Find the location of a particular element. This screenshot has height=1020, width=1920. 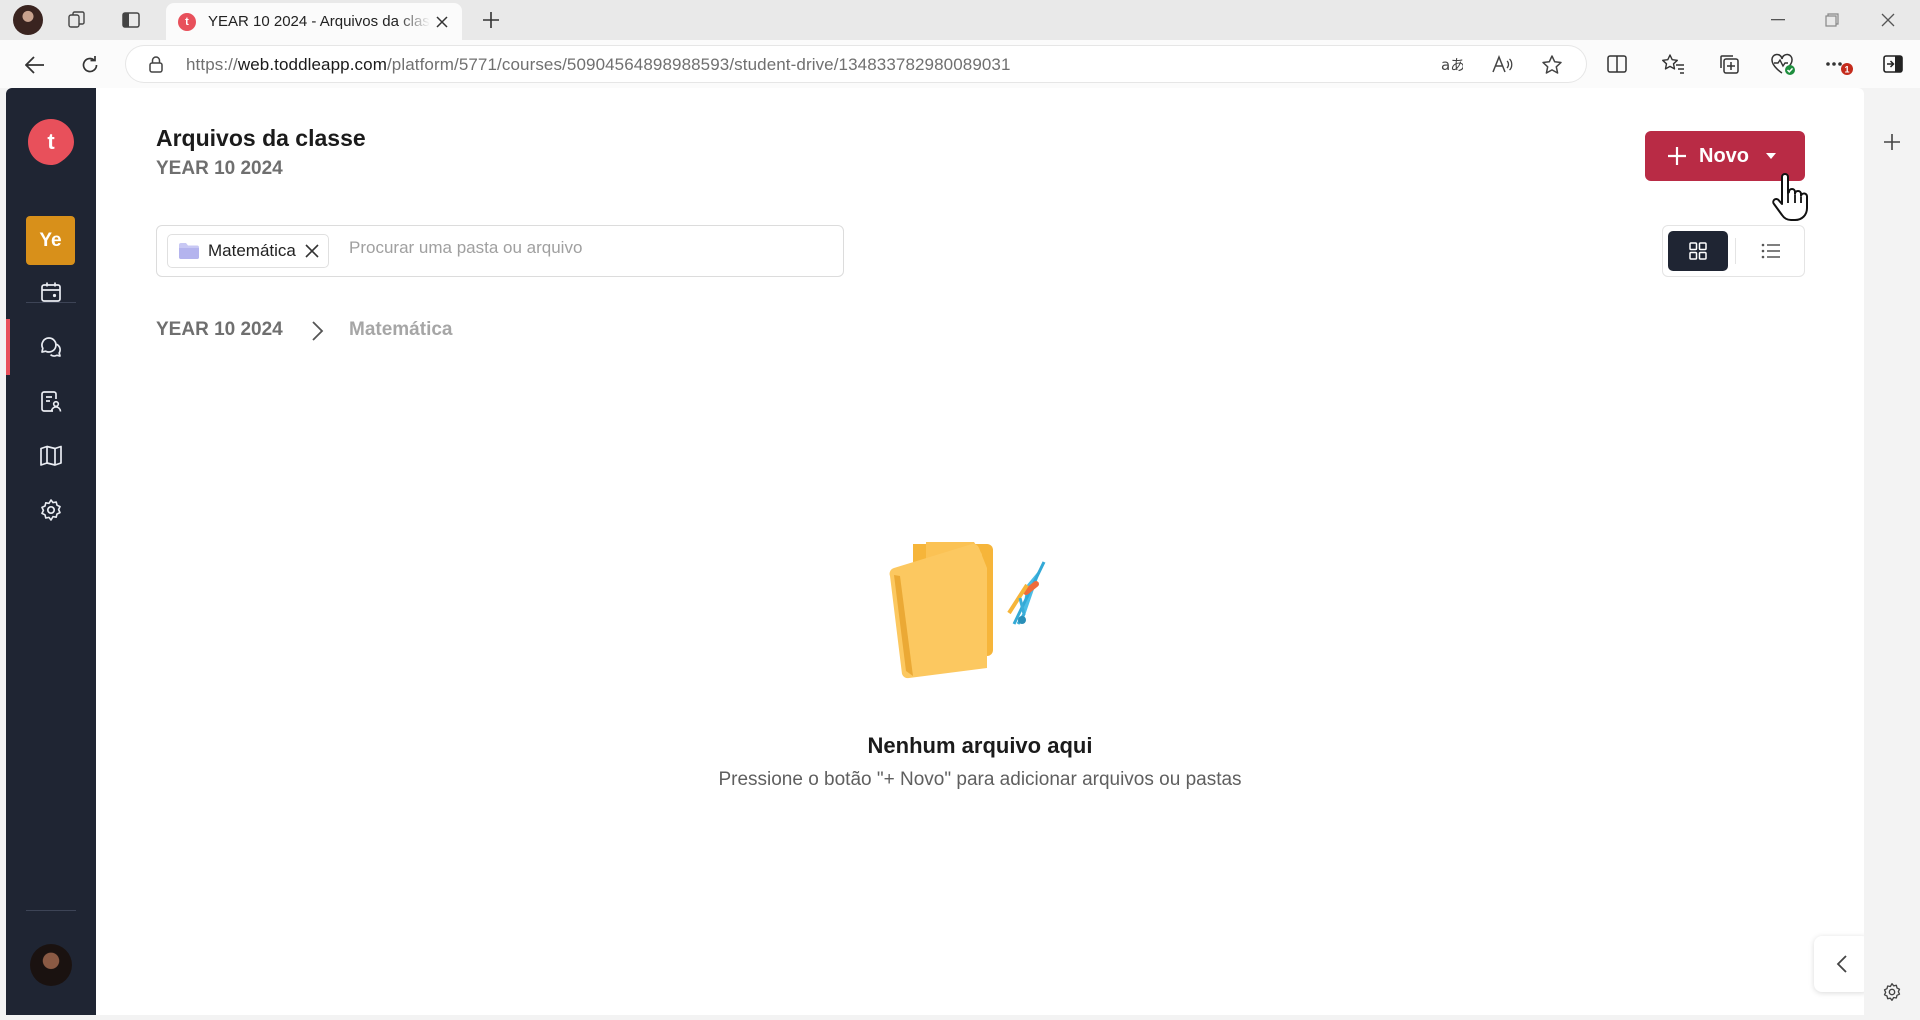

url-host: web.toddleapp.com is located at coordinates (312, 64).